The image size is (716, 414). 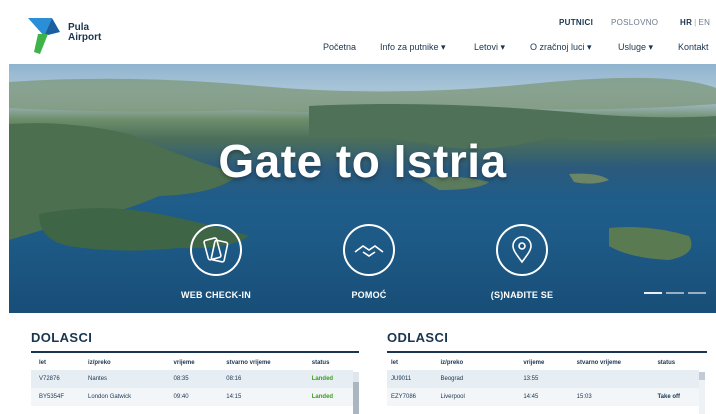 What do you see at coordinates (693, 47) in the screenshot?
I see `nav-kontakt: Kontakt` at bounding box center [693, 47].